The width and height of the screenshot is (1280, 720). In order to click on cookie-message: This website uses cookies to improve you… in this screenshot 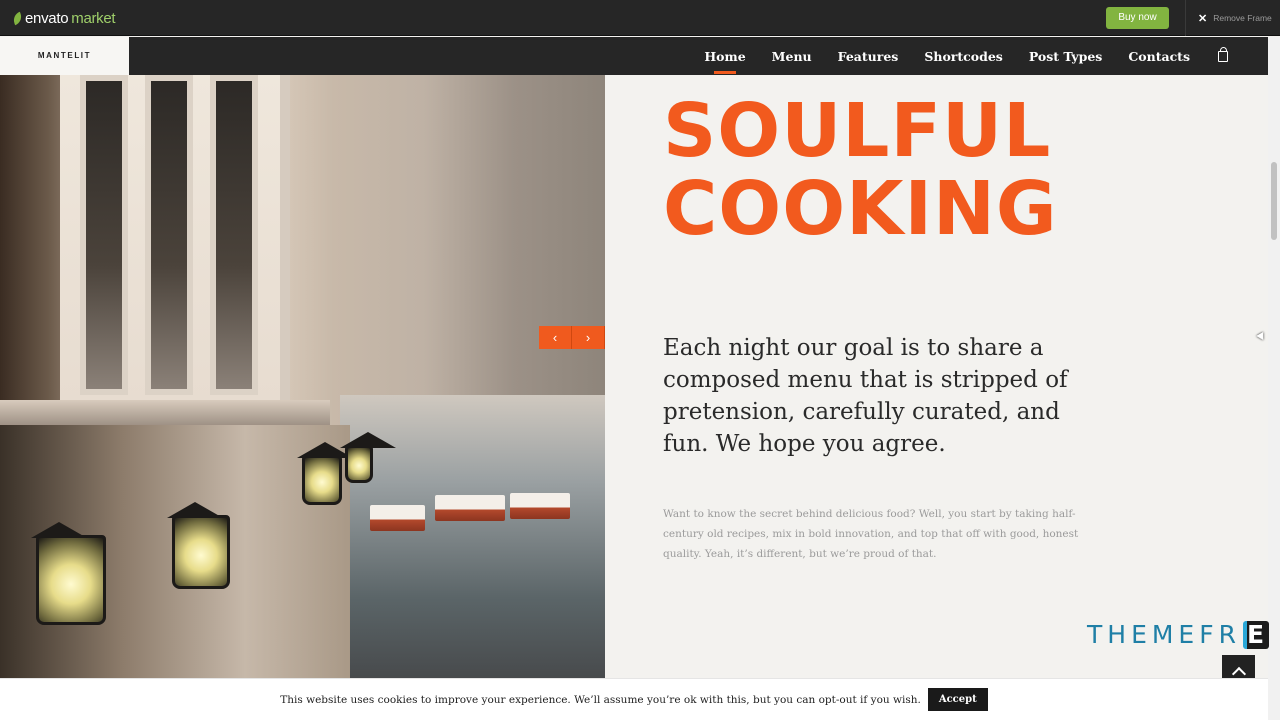, I will do `click(600, 699)`.